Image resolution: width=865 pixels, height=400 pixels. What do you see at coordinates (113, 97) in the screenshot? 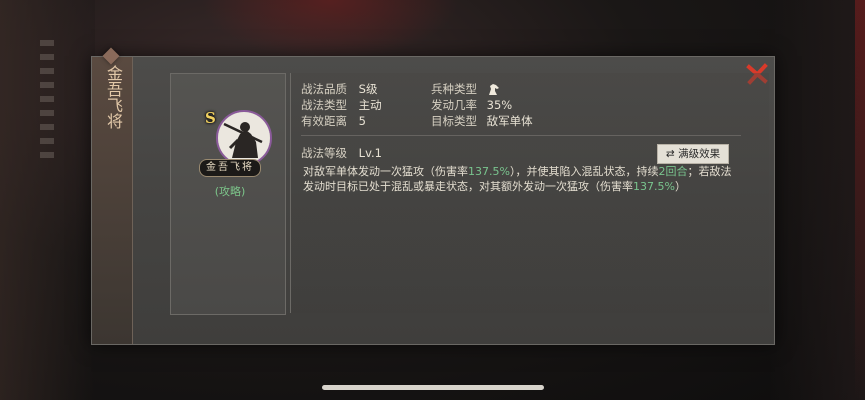
I see `skill-title: 金吾飞将` at bounding box center [113, 97].